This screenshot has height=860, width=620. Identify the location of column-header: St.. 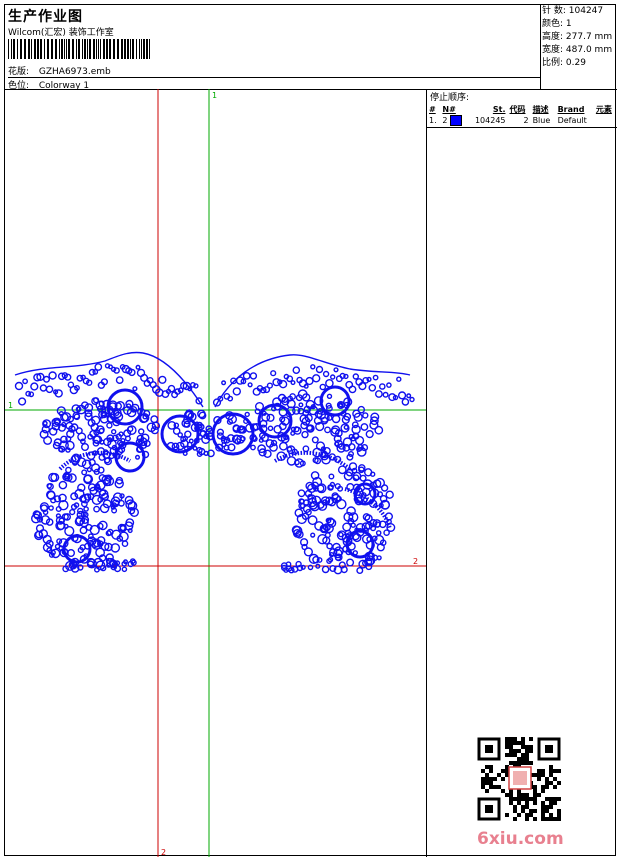
(499, 109).